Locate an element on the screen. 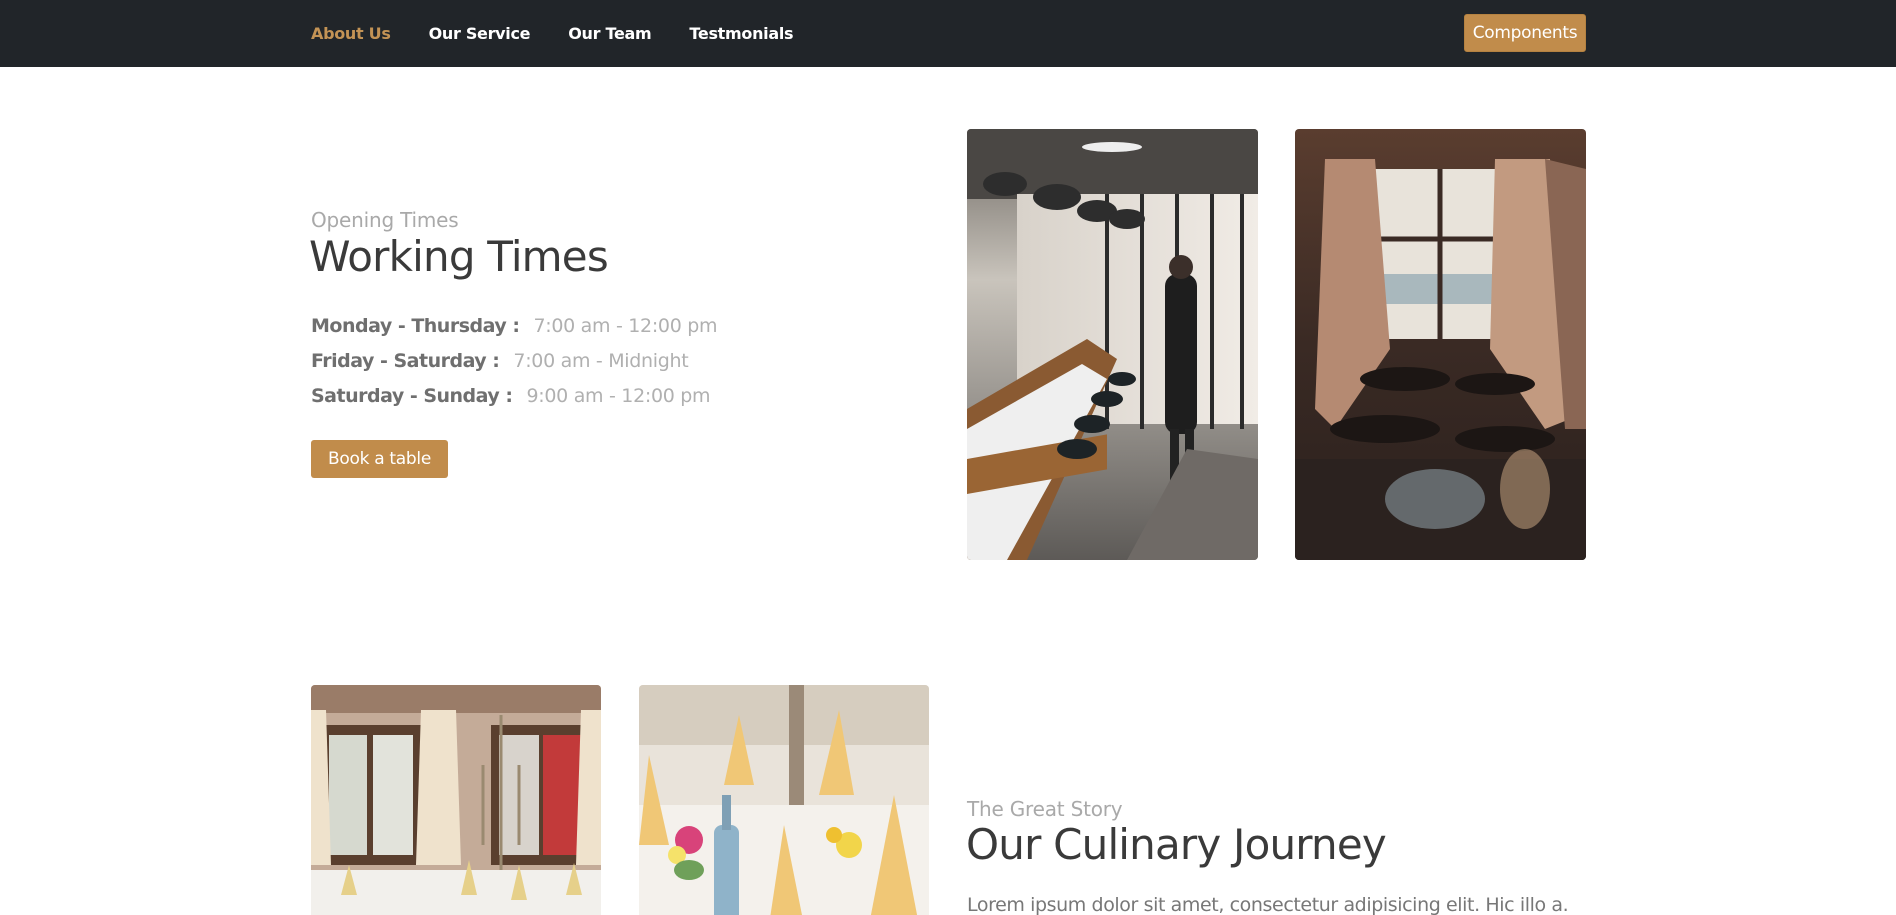  great-story-eyebrow: The Great Story is located at coordinates (1045, 809).